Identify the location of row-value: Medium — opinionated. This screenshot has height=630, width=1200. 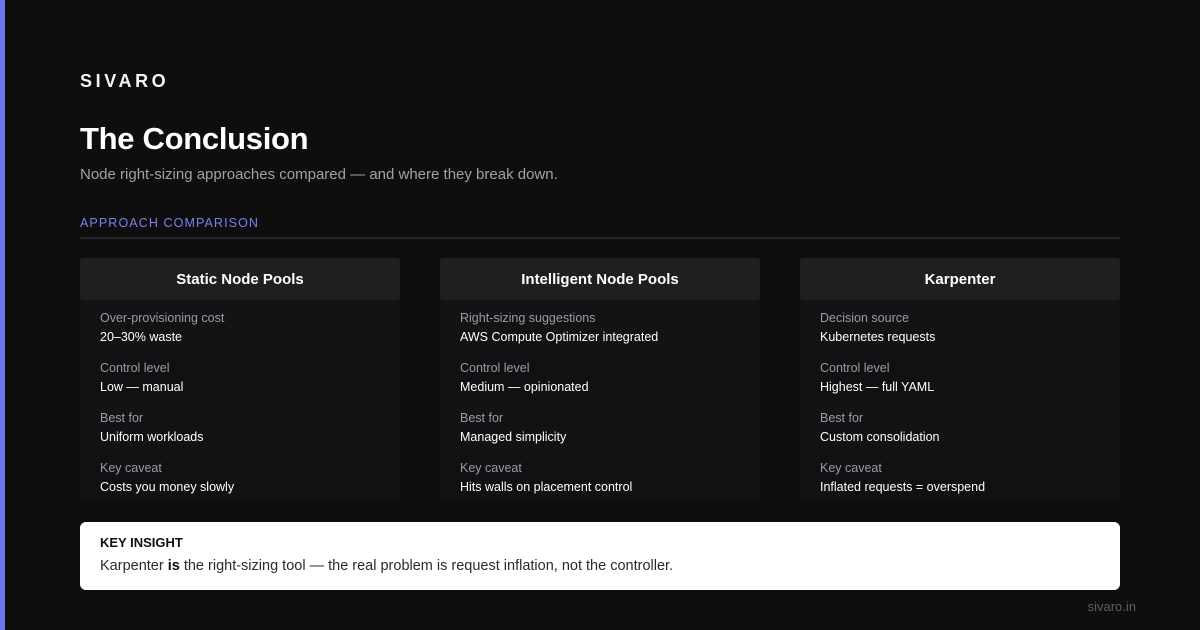
(524, 387).